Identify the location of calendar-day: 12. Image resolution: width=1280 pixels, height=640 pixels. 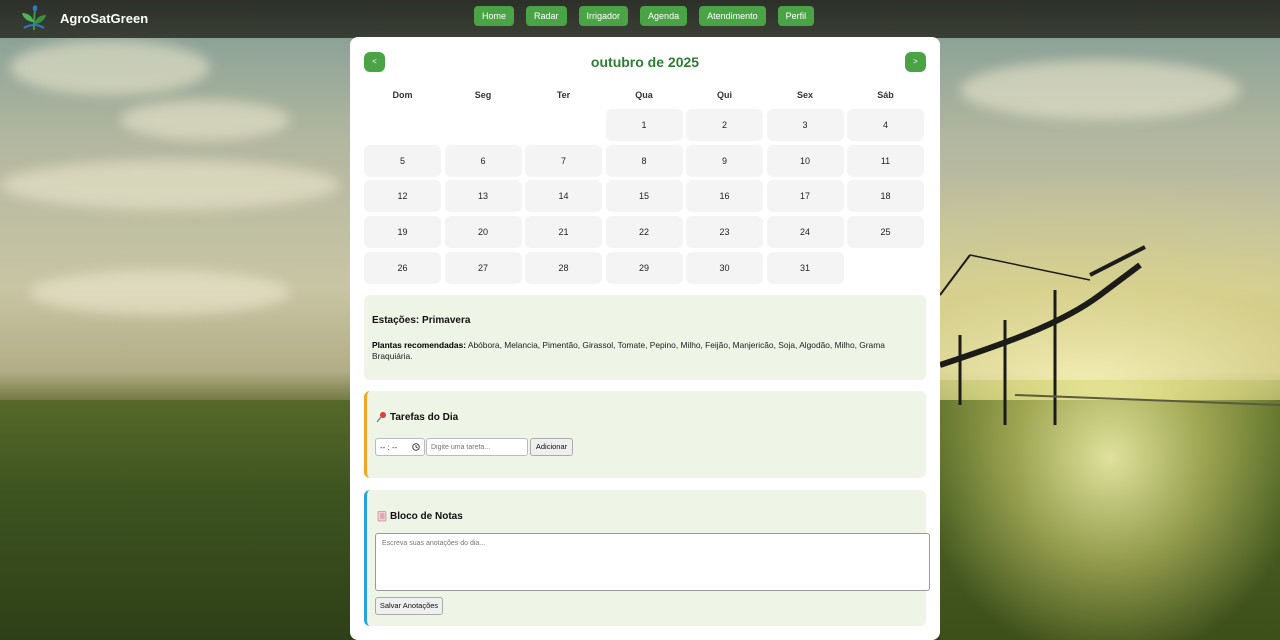
(402, 196).